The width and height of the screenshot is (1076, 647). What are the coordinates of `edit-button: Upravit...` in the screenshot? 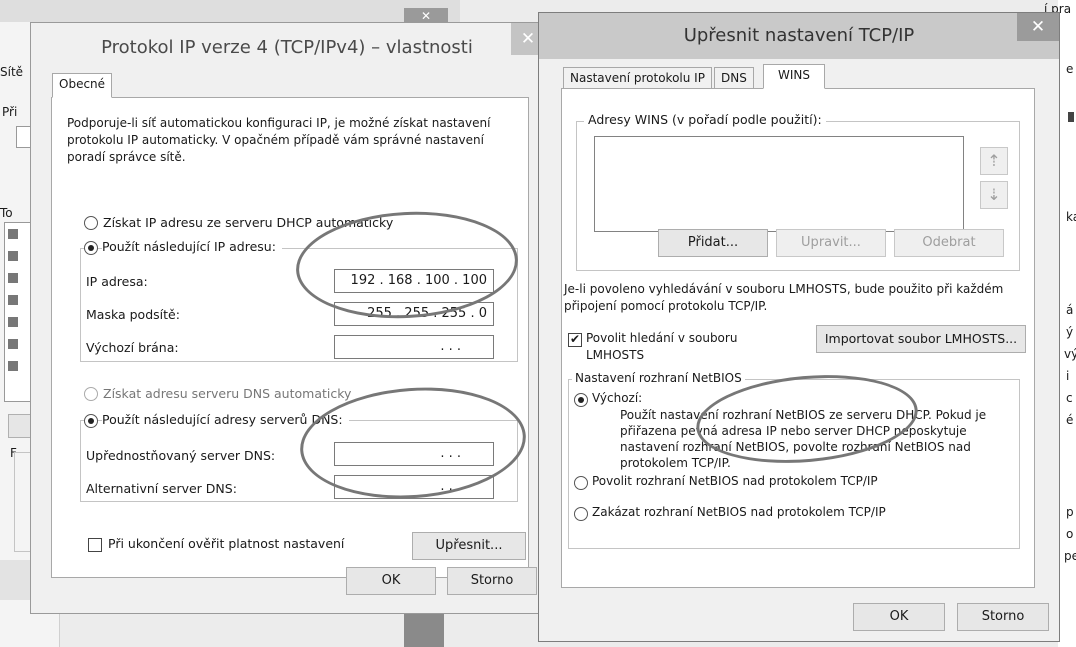 It's located at (831, 243).